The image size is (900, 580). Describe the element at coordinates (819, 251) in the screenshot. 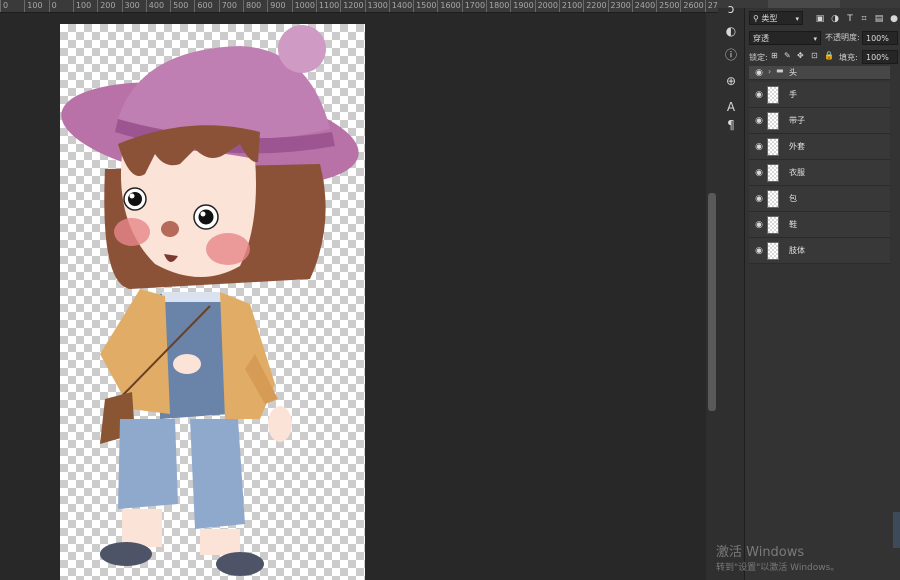

I see `layer-row: ◉ 肢体` at that location.